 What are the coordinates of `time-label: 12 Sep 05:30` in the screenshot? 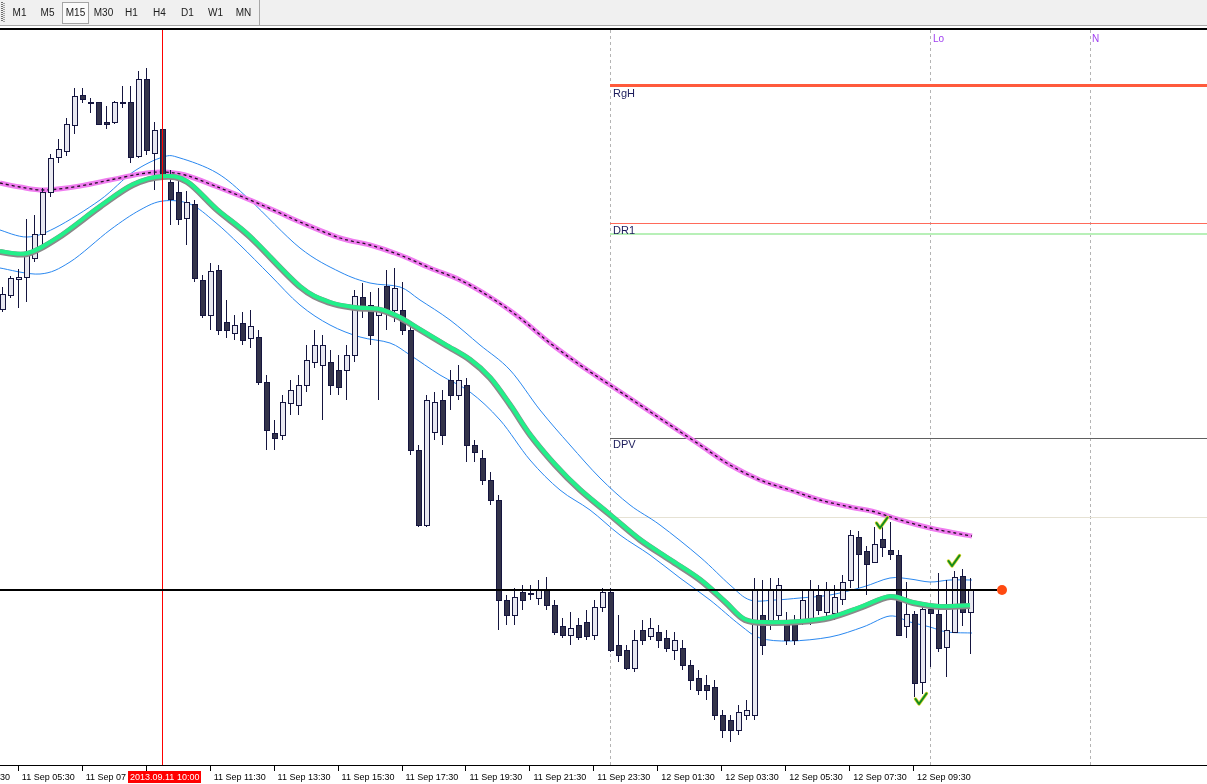 It's located at (816, 777).